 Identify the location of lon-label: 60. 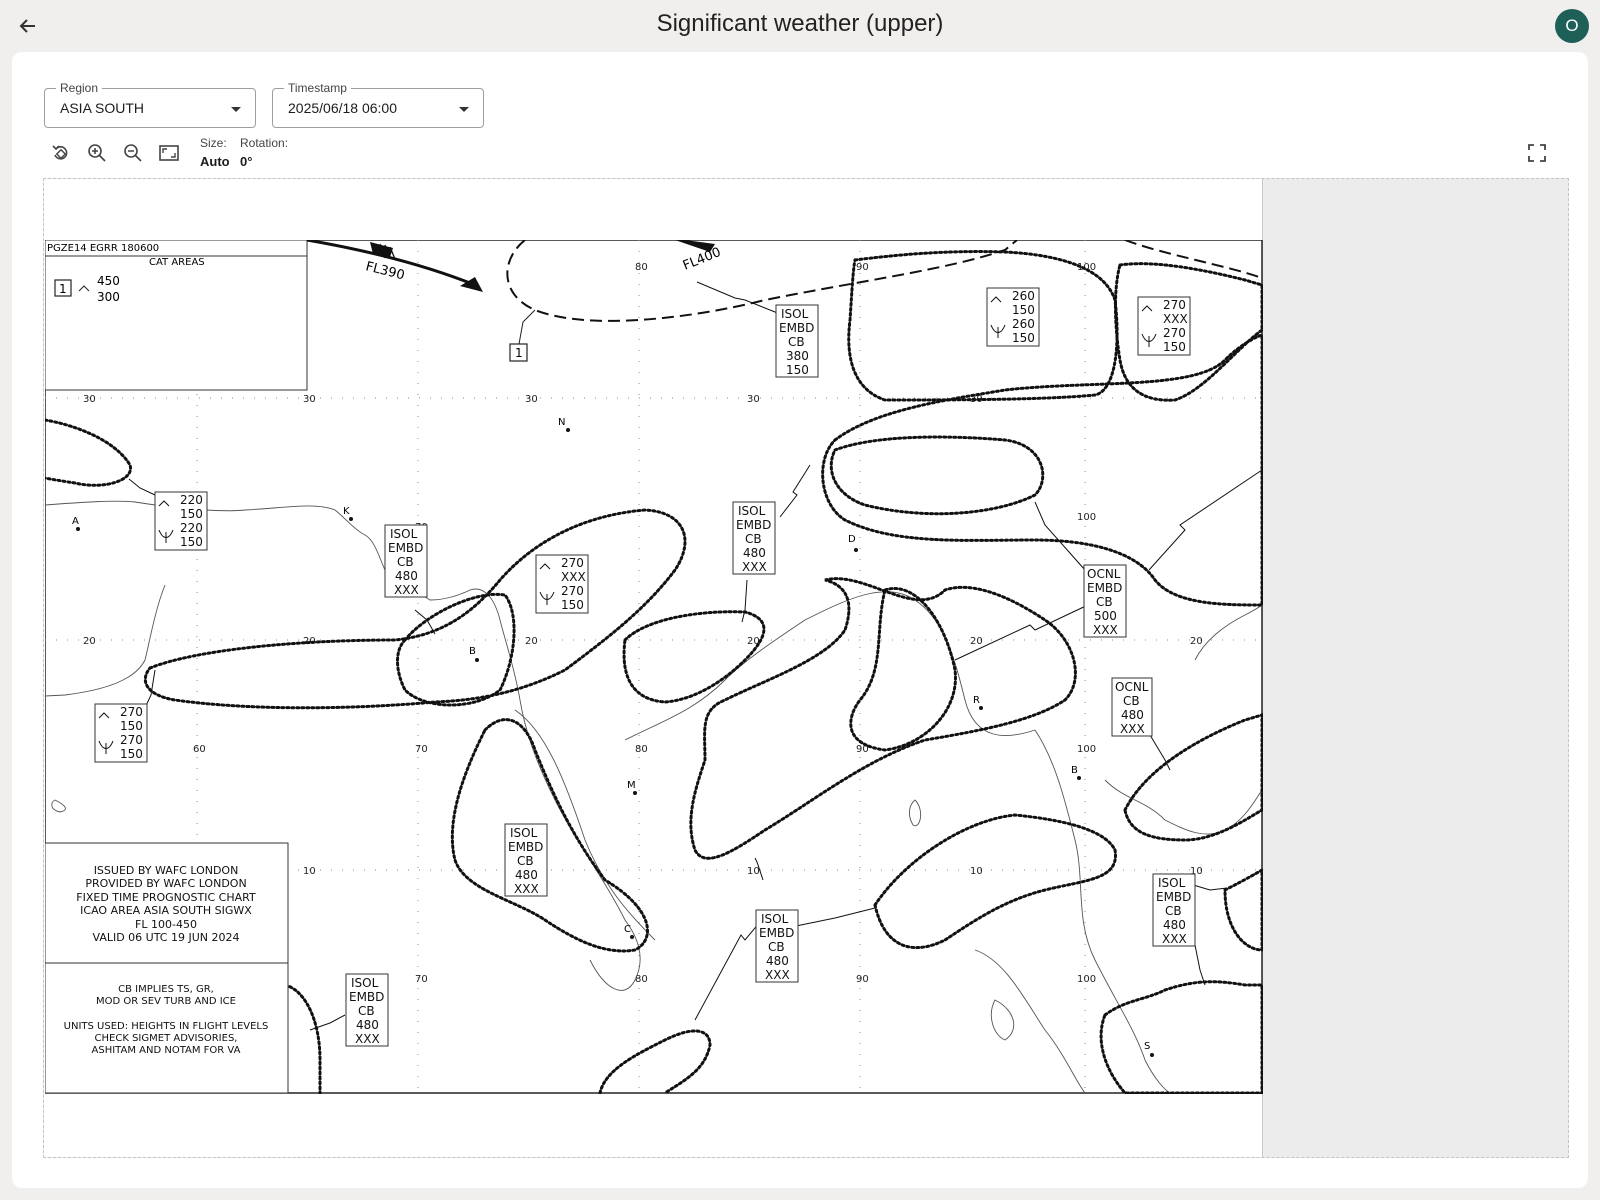
(199, 749).